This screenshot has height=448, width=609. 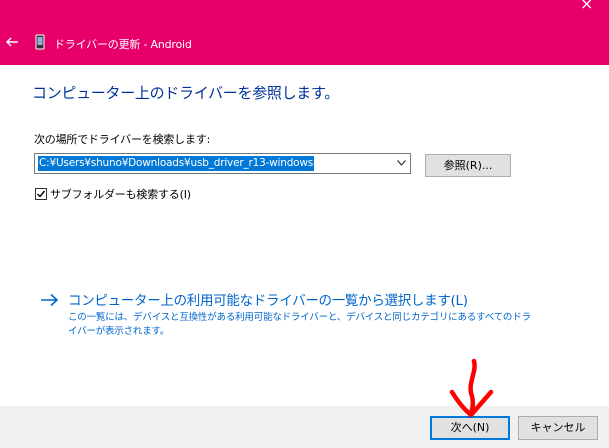 I want to click on checkmark-icon, so click(x=41, y=194).